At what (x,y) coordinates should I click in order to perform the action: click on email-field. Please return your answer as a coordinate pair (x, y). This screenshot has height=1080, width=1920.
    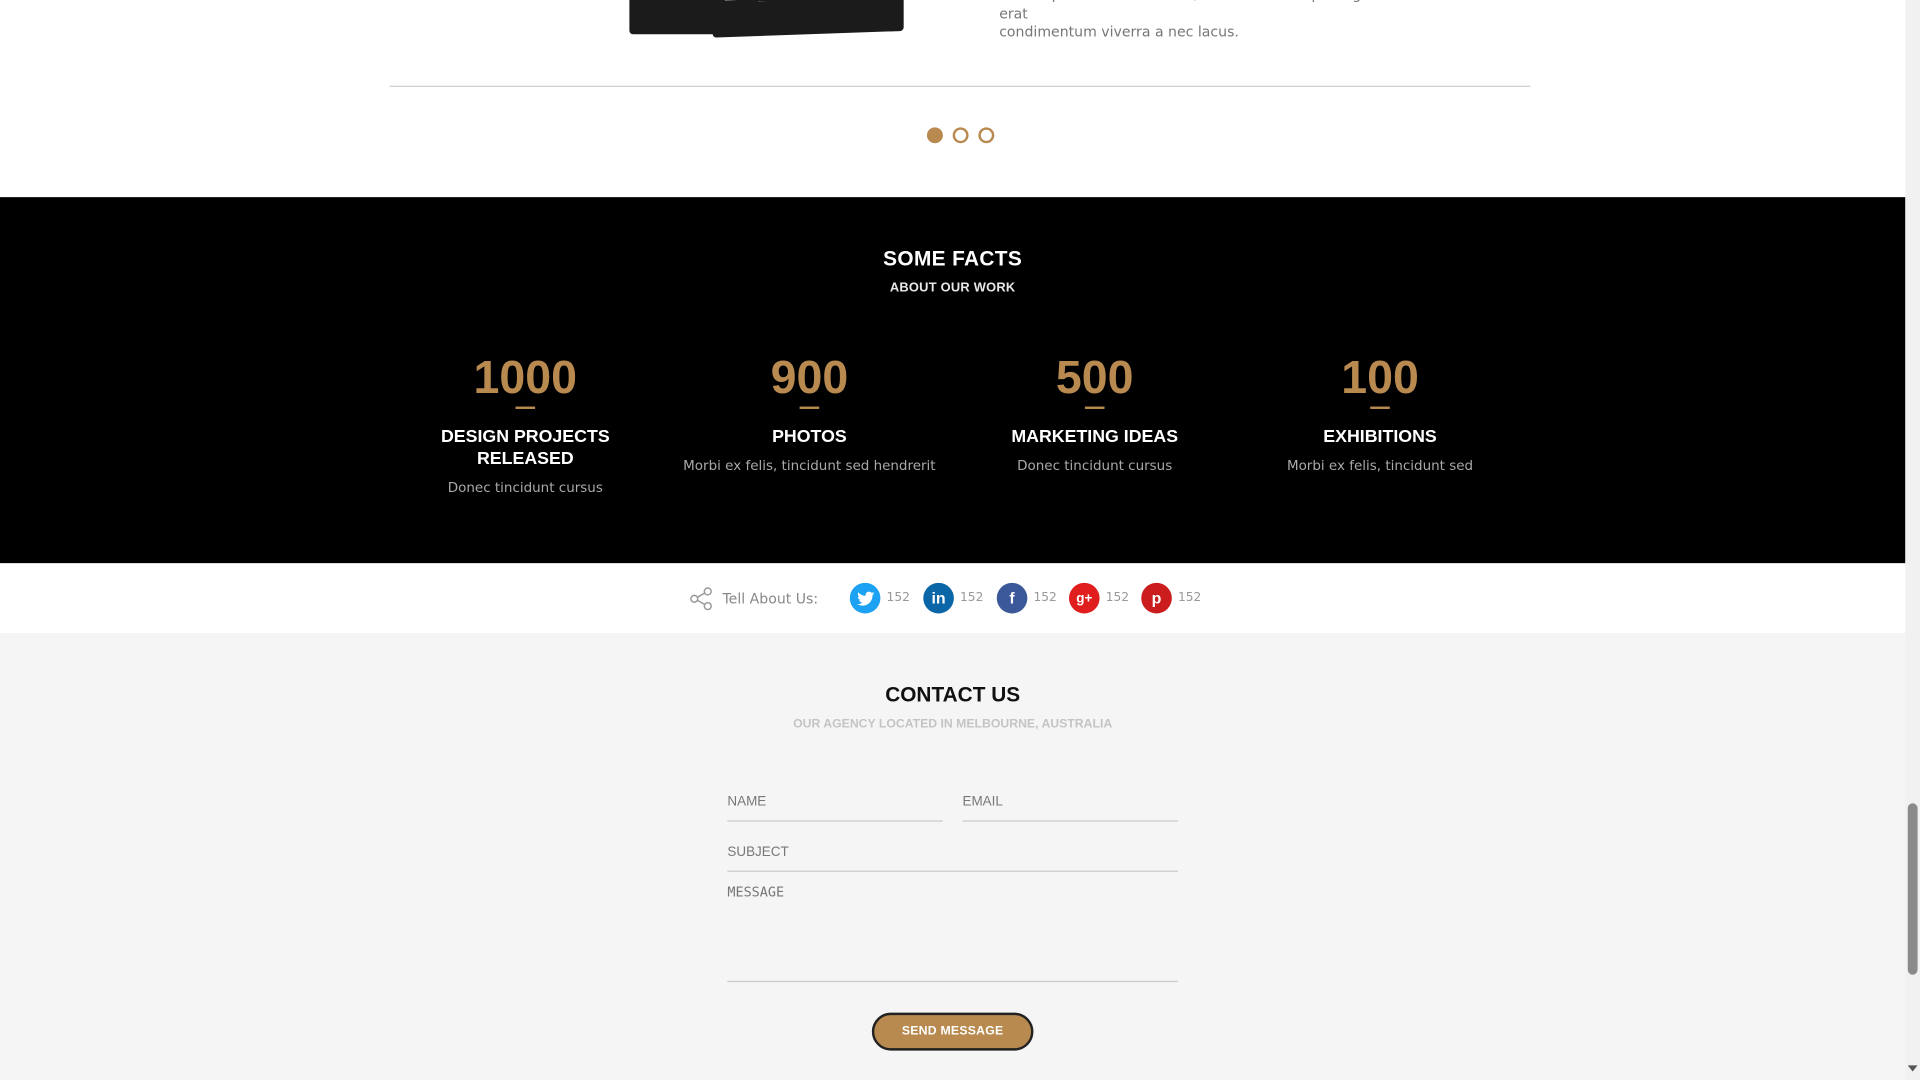
    Looking at the image, I should click on (1070, 807).